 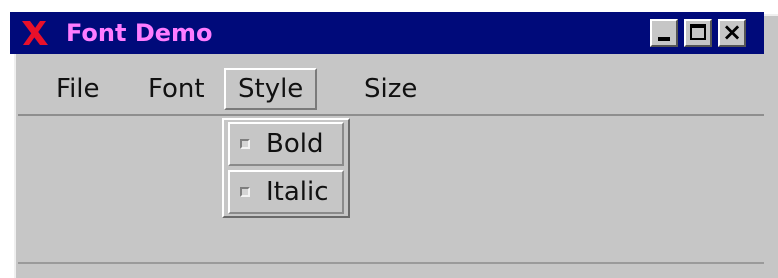 I want to click on bold-label: Bold, so click(x=295, y=144).